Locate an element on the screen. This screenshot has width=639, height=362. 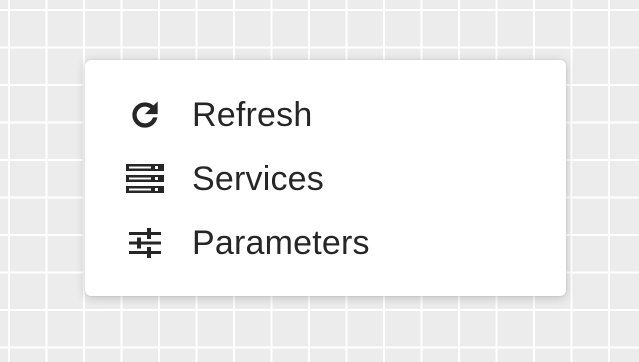
menu-item-label: Parameters is located at coordinates (281, 243).